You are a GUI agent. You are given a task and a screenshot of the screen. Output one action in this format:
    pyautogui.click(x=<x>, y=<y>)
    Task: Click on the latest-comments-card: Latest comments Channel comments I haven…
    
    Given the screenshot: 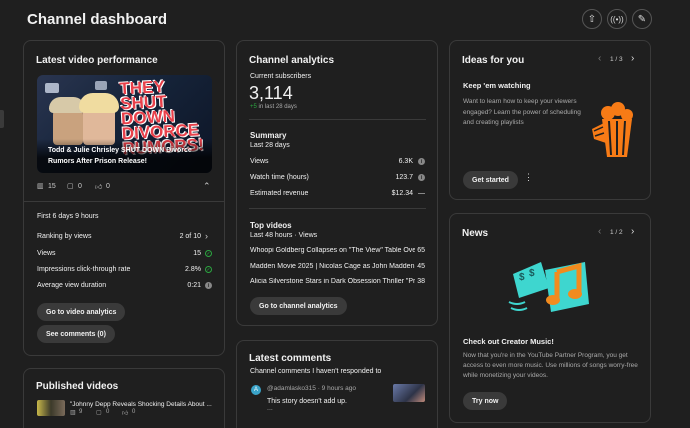 What is the action you would take?
    pyautogui.click(x=337, y=384)
    